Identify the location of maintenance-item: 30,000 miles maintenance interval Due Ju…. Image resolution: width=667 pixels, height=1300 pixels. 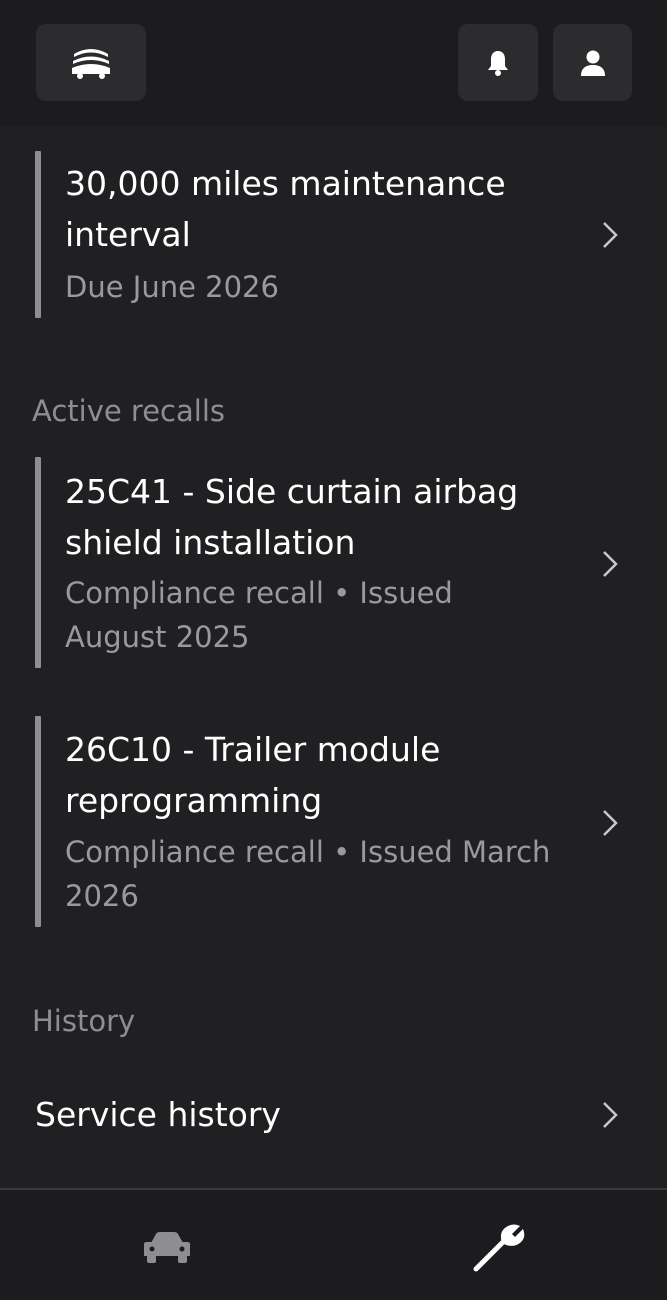
(335, 234).